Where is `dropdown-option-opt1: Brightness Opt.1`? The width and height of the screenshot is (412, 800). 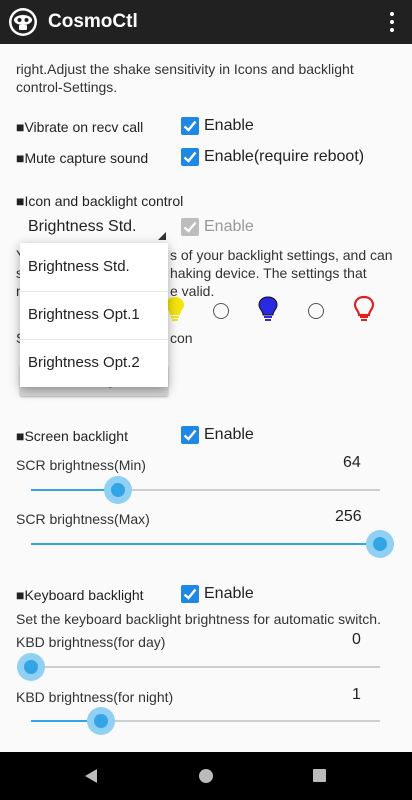 dropdown-option-opt1: Brightness Opt.1 is located at coordinates (94, 315).